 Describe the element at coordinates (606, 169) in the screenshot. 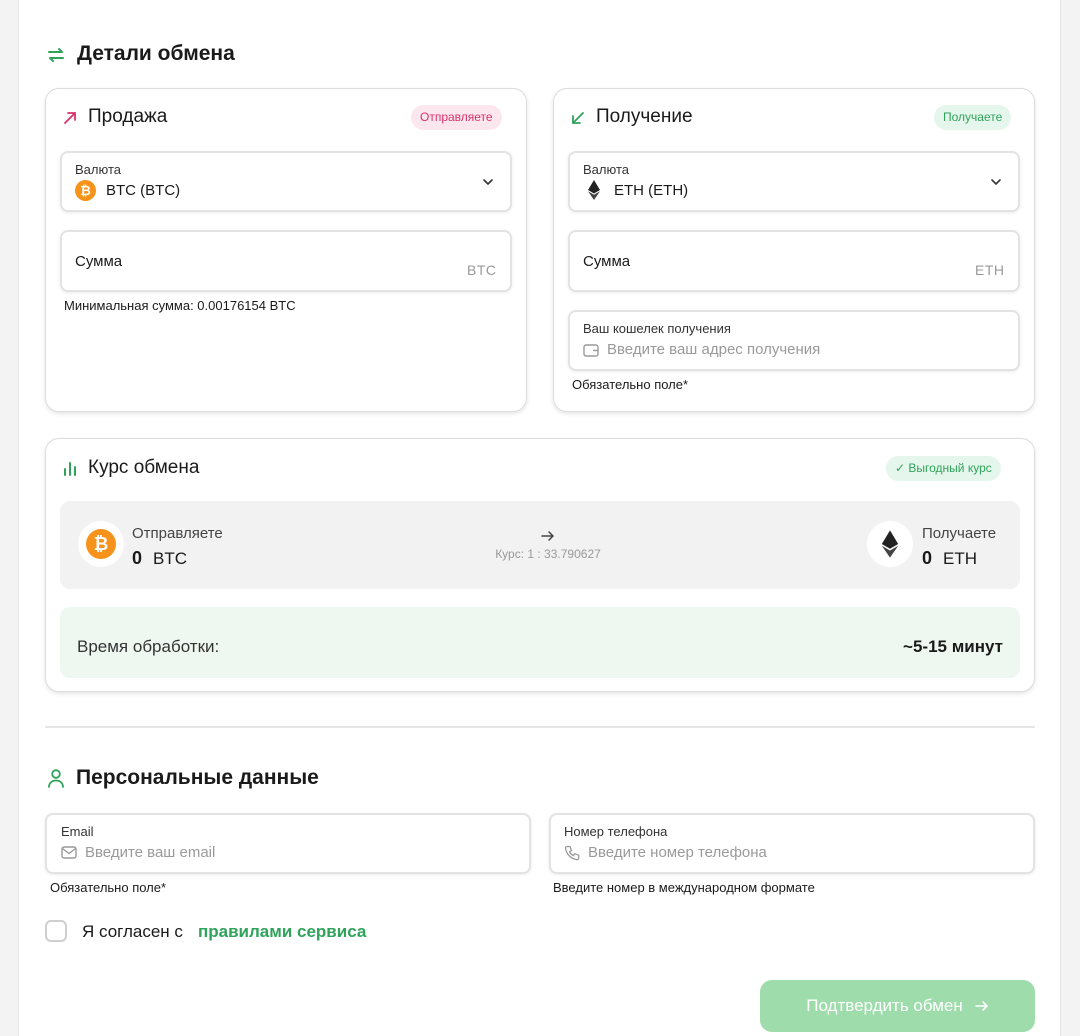

I see `receive-currency-label: Валюта` at that location.